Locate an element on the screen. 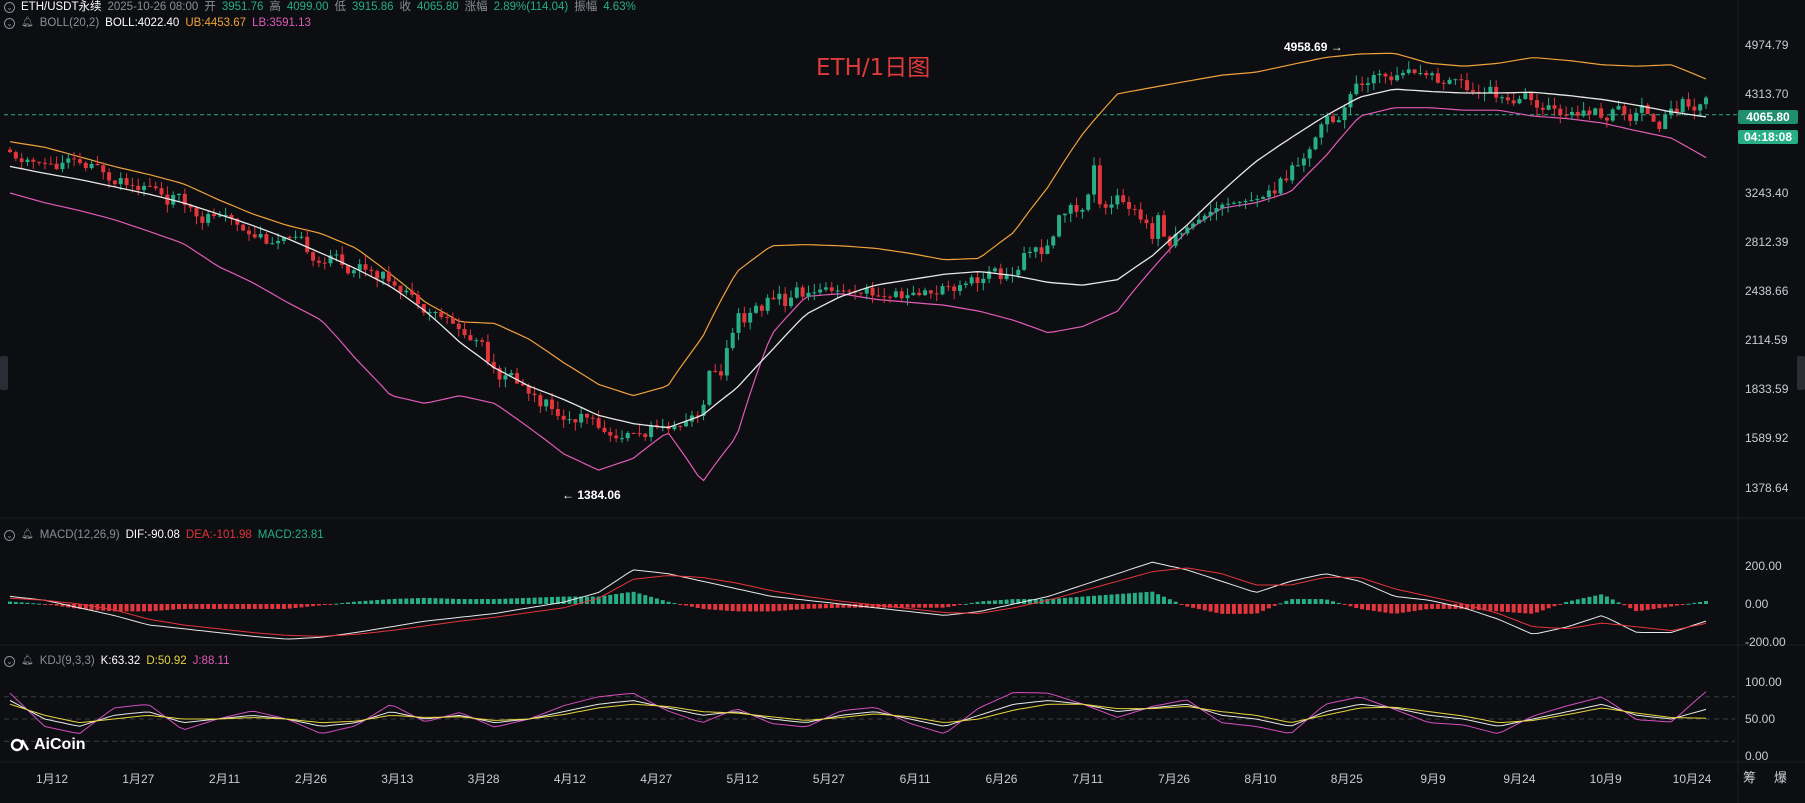  macd-tick-label: -200.00 is located at coordinates (1765, 642).